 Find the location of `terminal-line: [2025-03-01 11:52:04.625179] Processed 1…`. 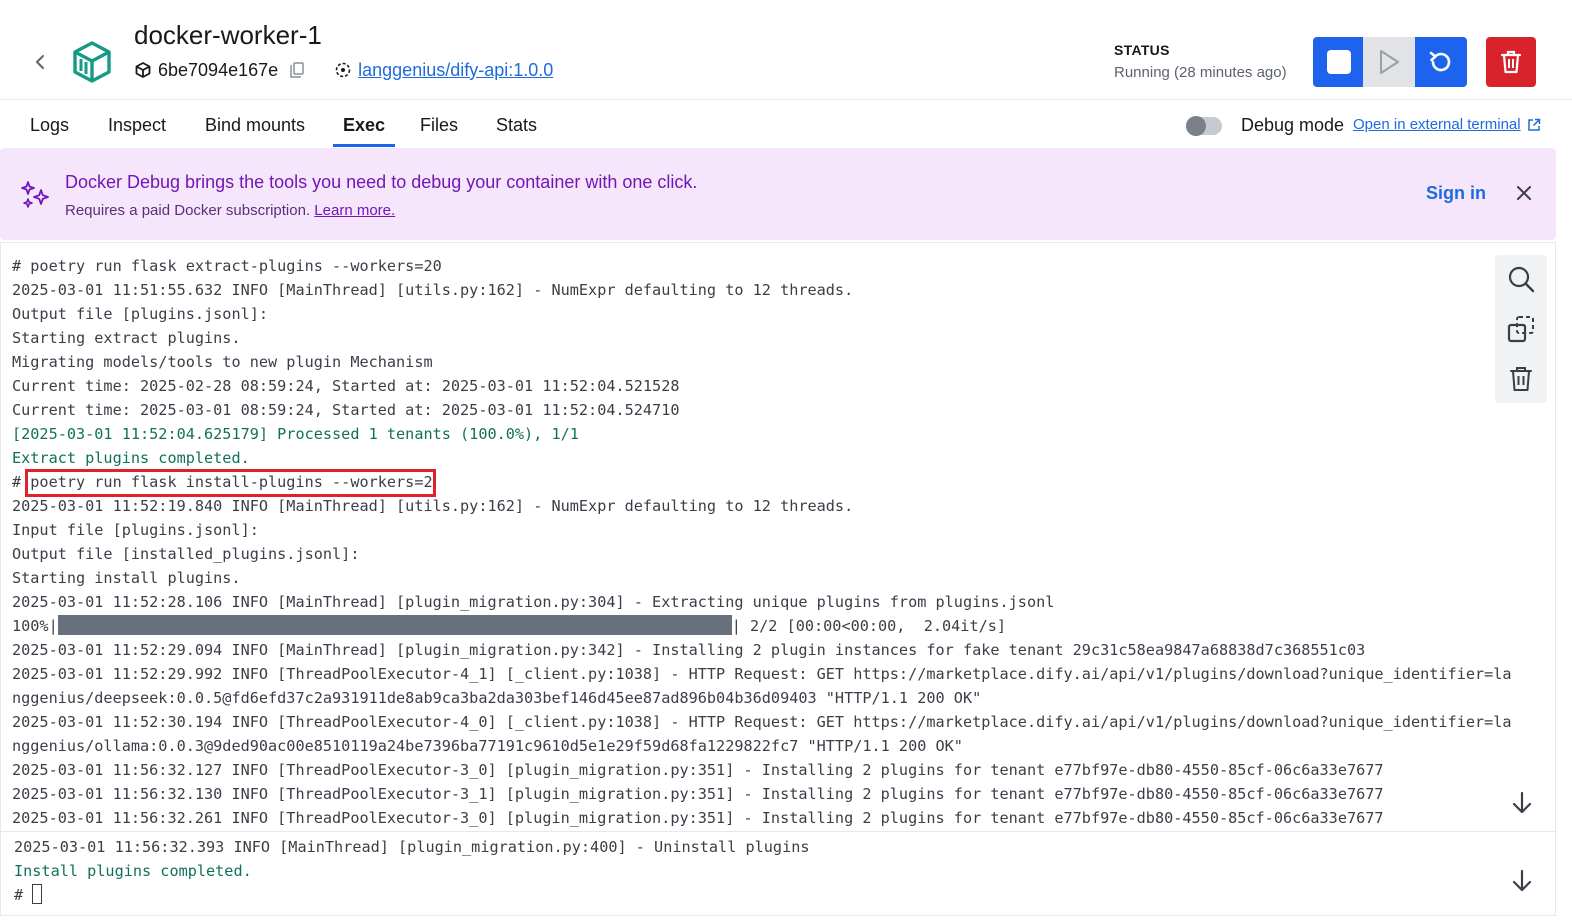

terminal-line: [2025-03-01 11:52:04.625179] Processed 1… is located at coordinates (762, 434).